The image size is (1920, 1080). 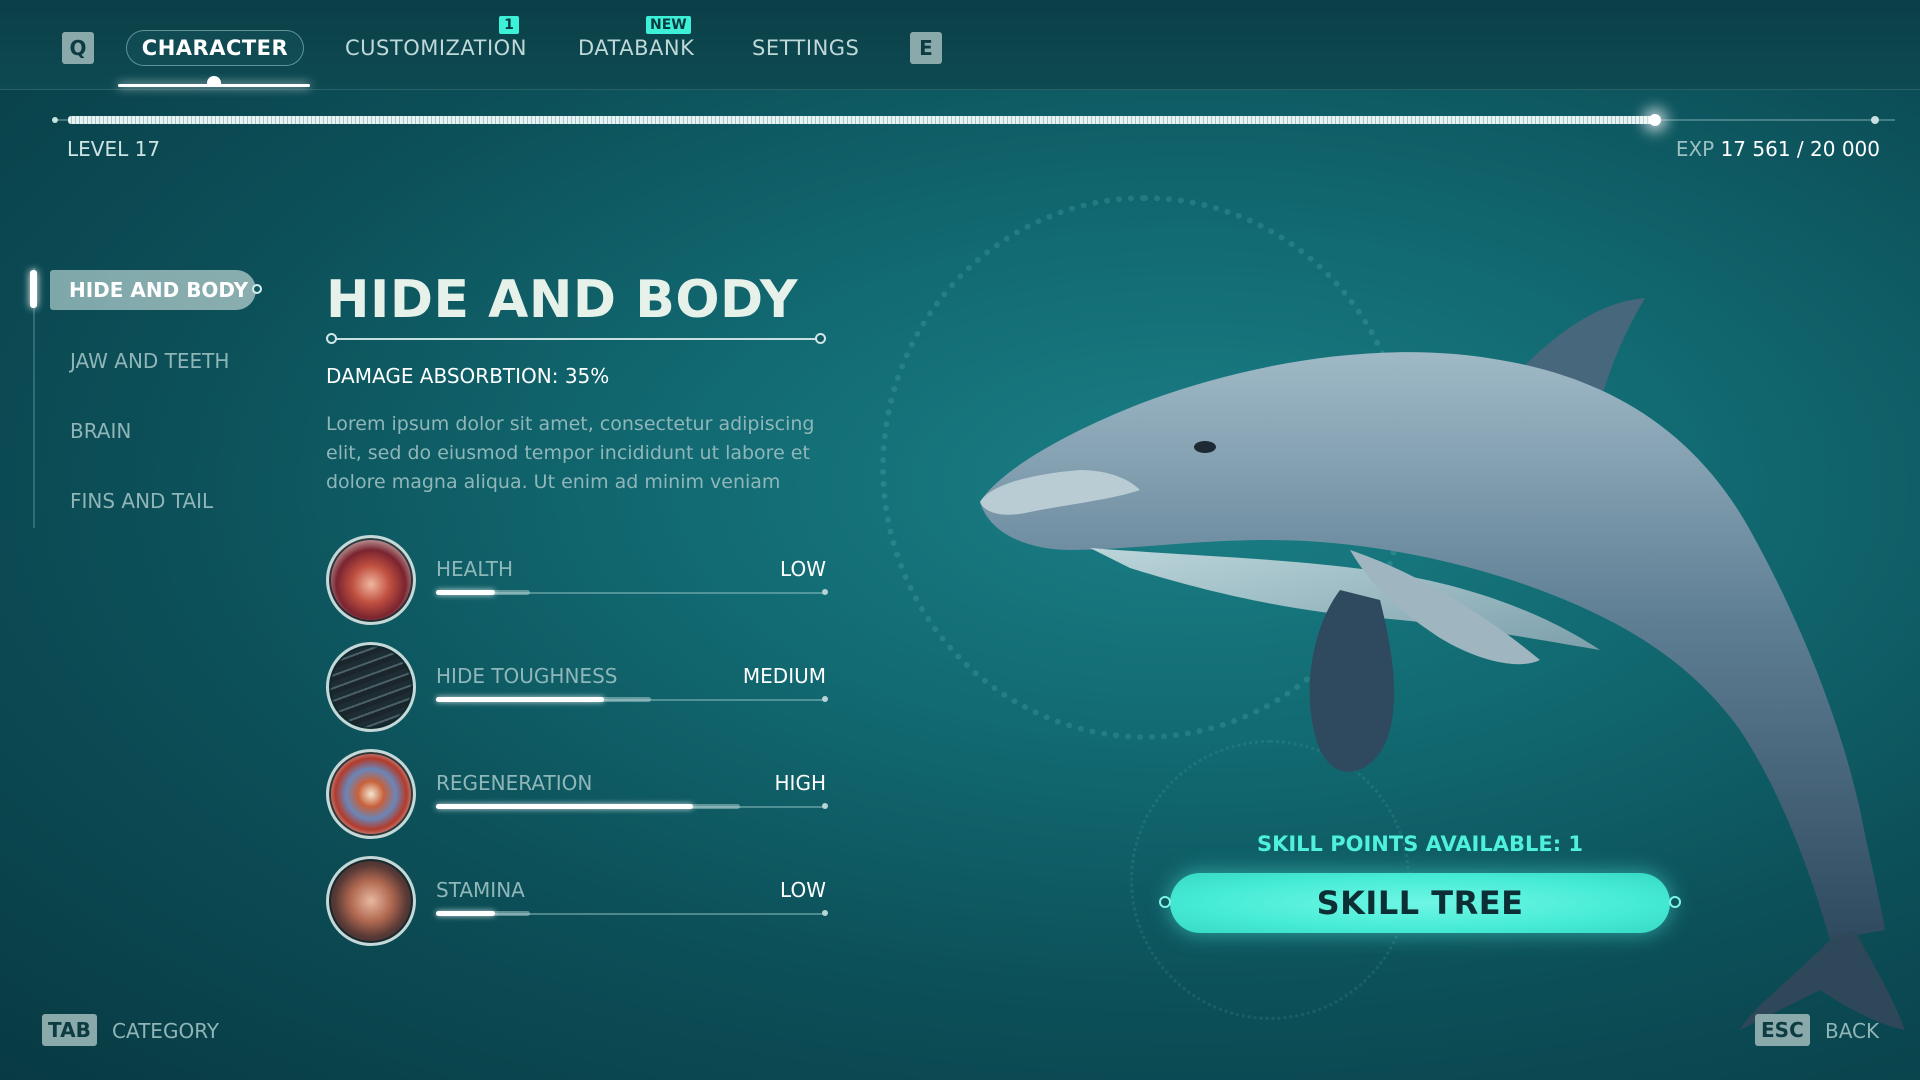 I want to click on level-label: LEVEL 17, so click(x=114, y=149).